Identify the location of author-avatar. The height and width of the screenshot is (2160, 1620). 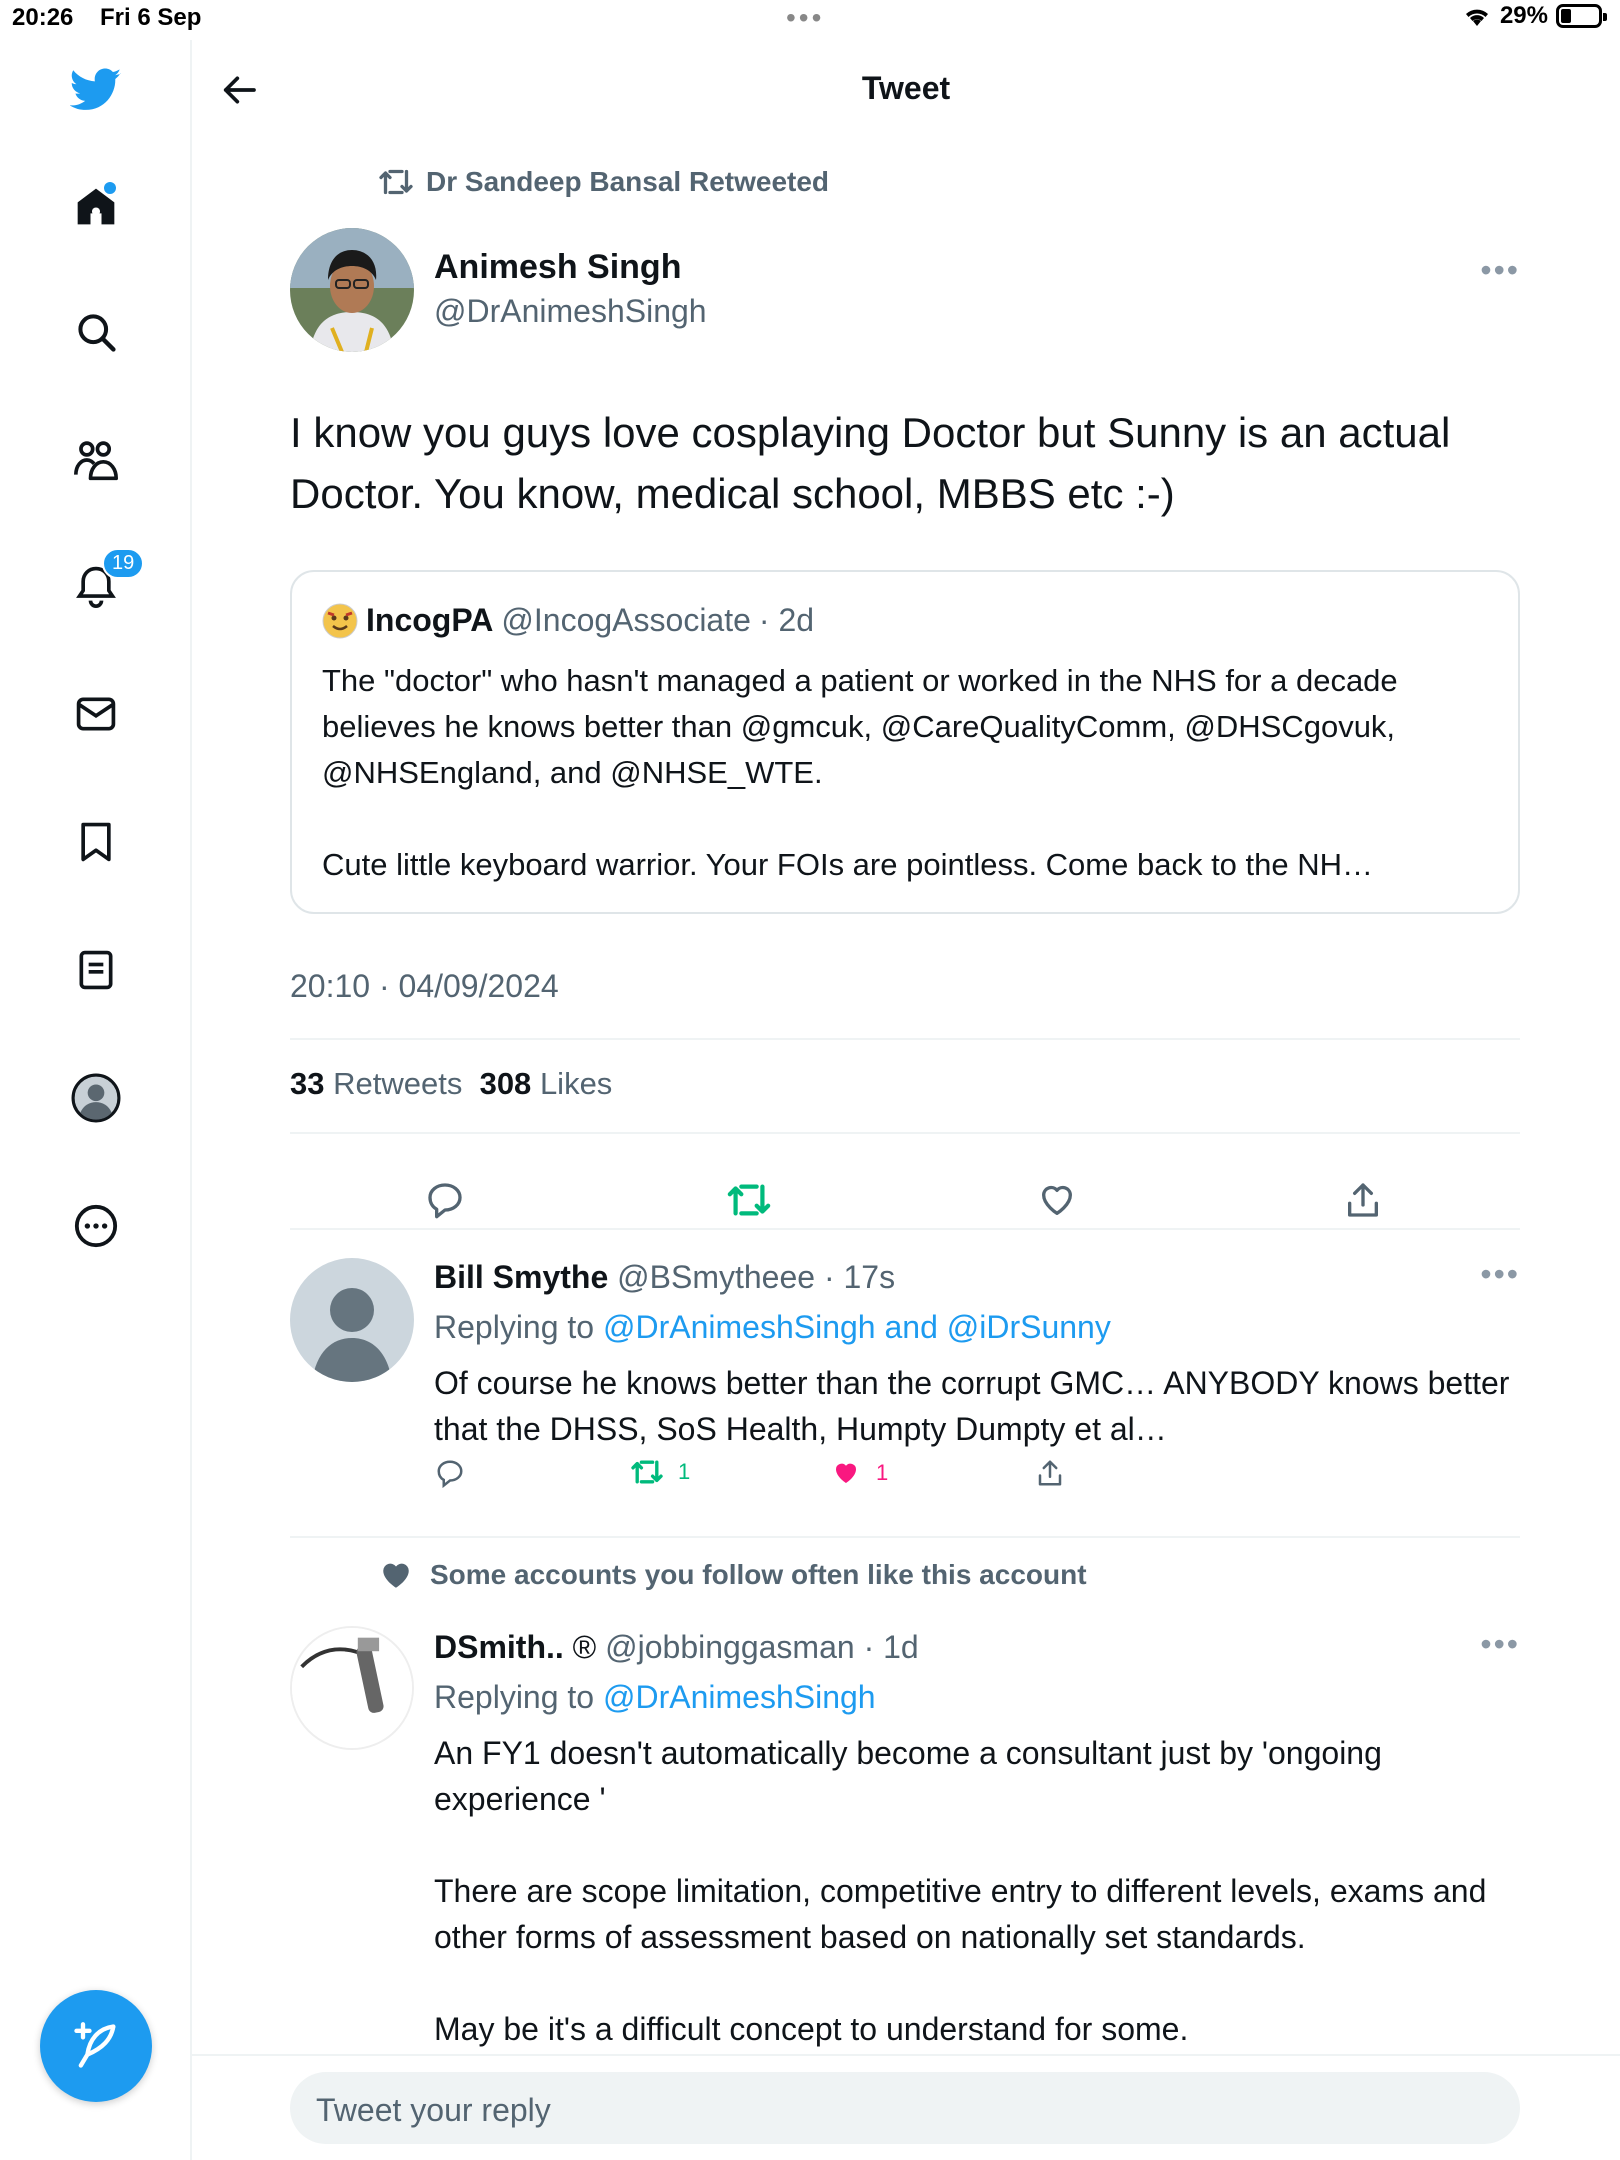
(352, 290).